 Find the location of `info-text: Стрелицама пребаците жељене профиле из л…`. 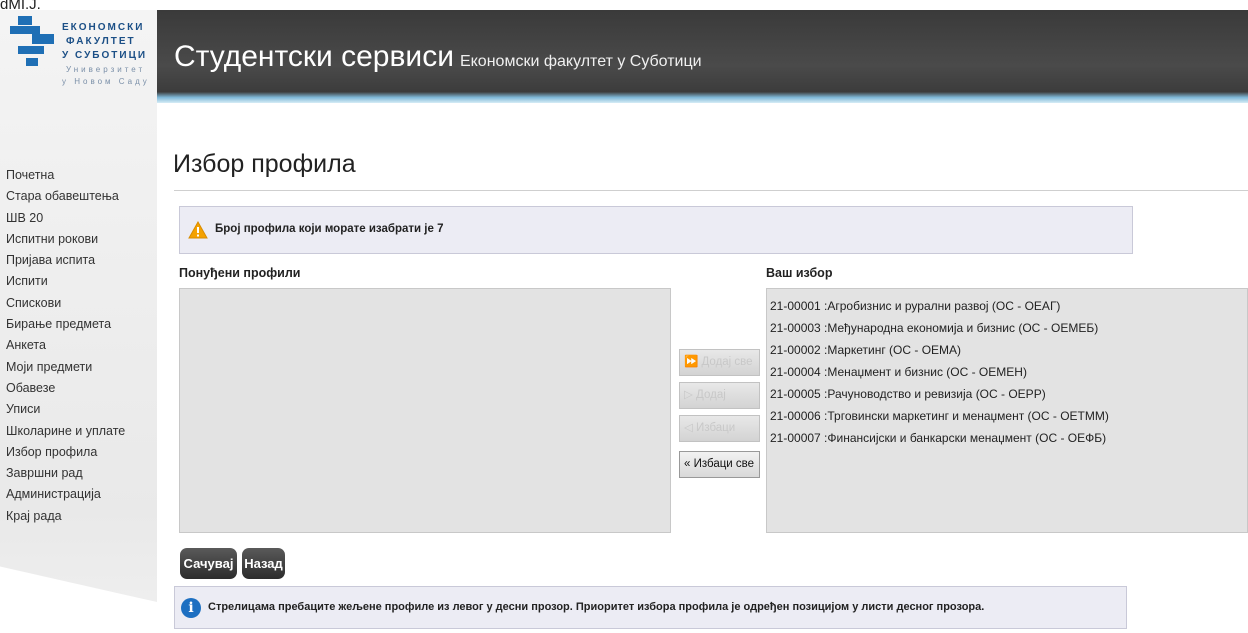

info-text: Стрелицама пребаците жељене профиле из л… is located at coordinates (596, 607).